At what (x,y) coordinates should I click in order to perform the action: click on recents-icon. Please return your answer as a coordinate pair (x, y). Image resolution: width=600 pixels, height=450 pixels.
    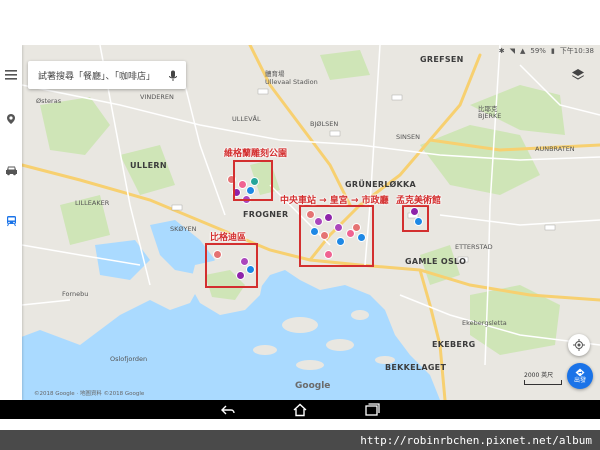
    Looking at the image, I should click on (372, 409).